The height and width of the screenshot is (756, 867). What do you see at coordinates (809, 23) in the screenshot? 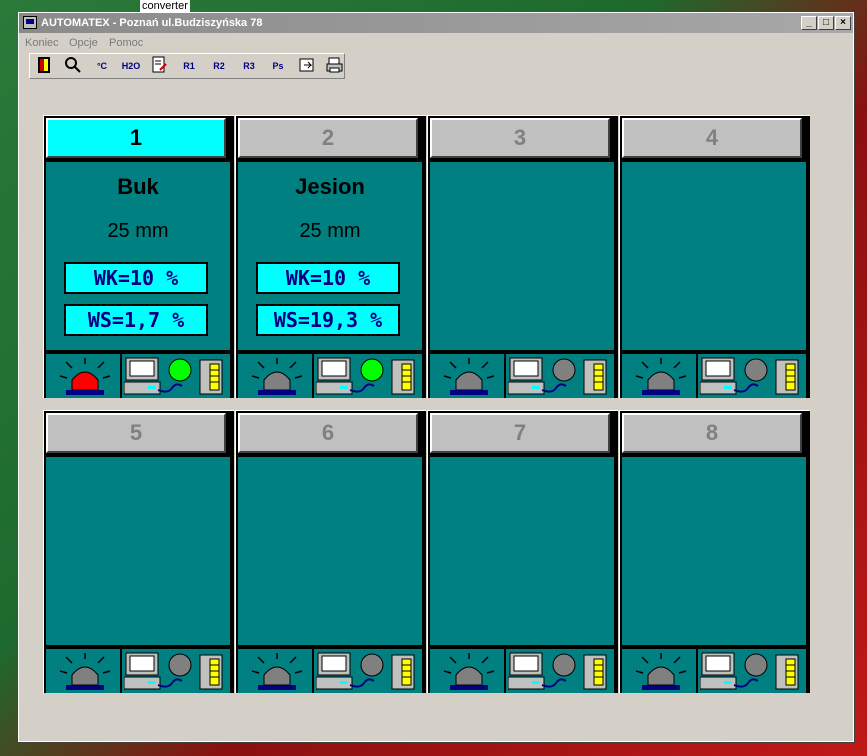
I see `minimize-button: _` at bounding box center [809, 23].